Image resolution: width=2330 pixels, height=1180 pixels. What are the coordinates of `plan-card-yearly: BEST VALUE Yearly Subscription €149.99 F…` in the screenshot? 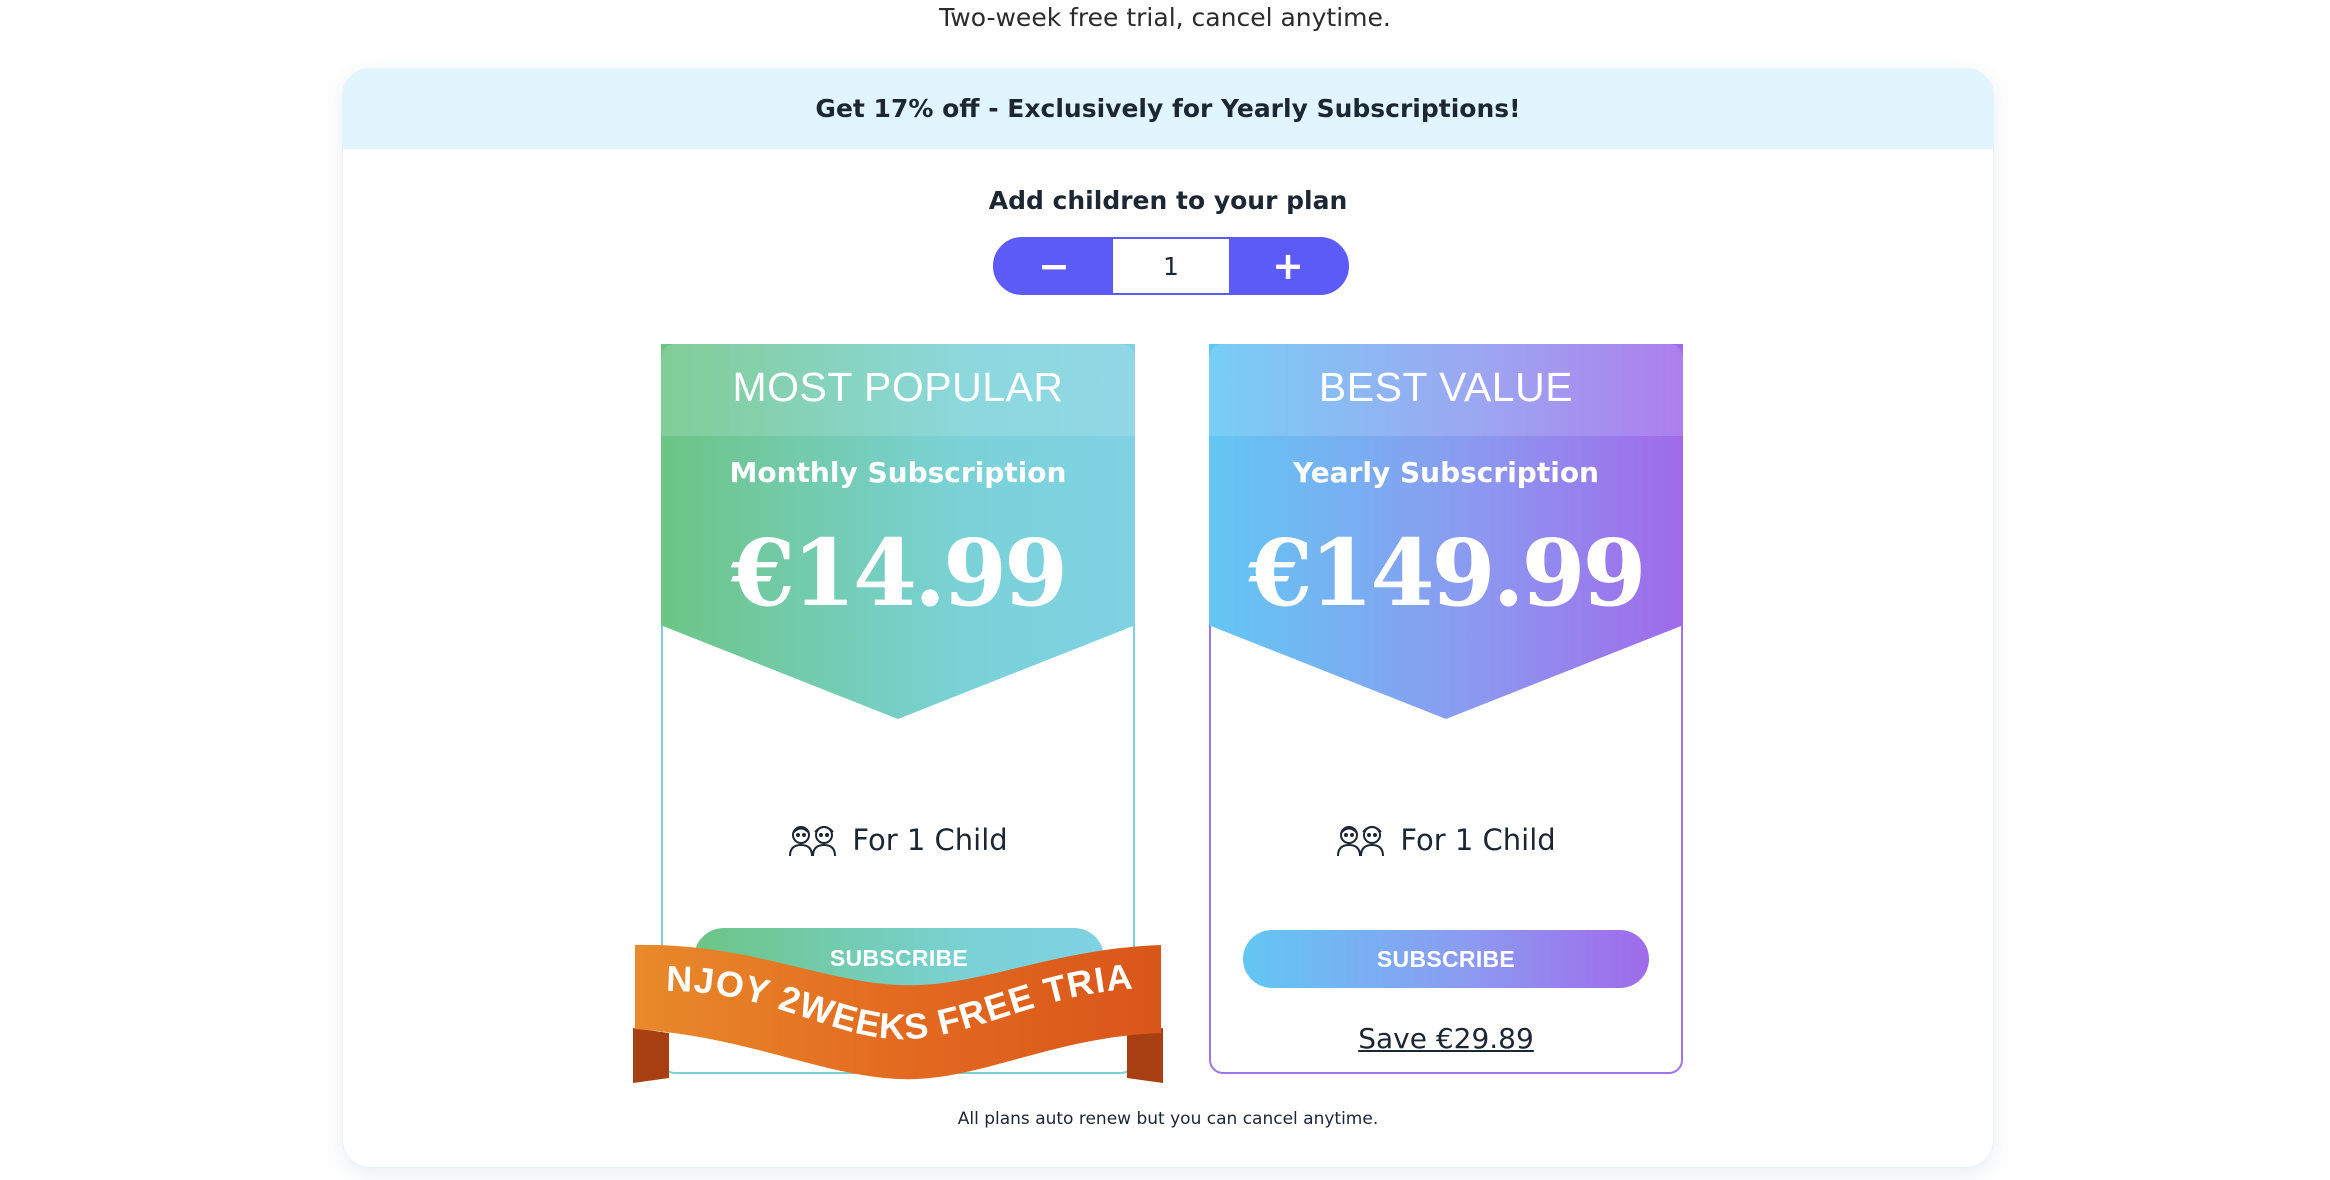 It's located at (1446, 709).